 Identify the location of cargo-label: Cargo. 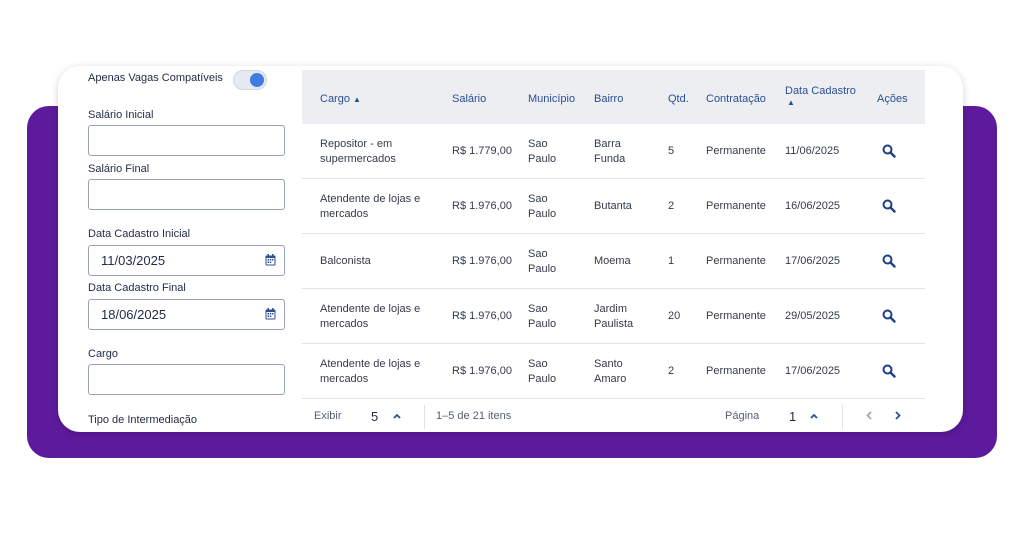
(103, 354).